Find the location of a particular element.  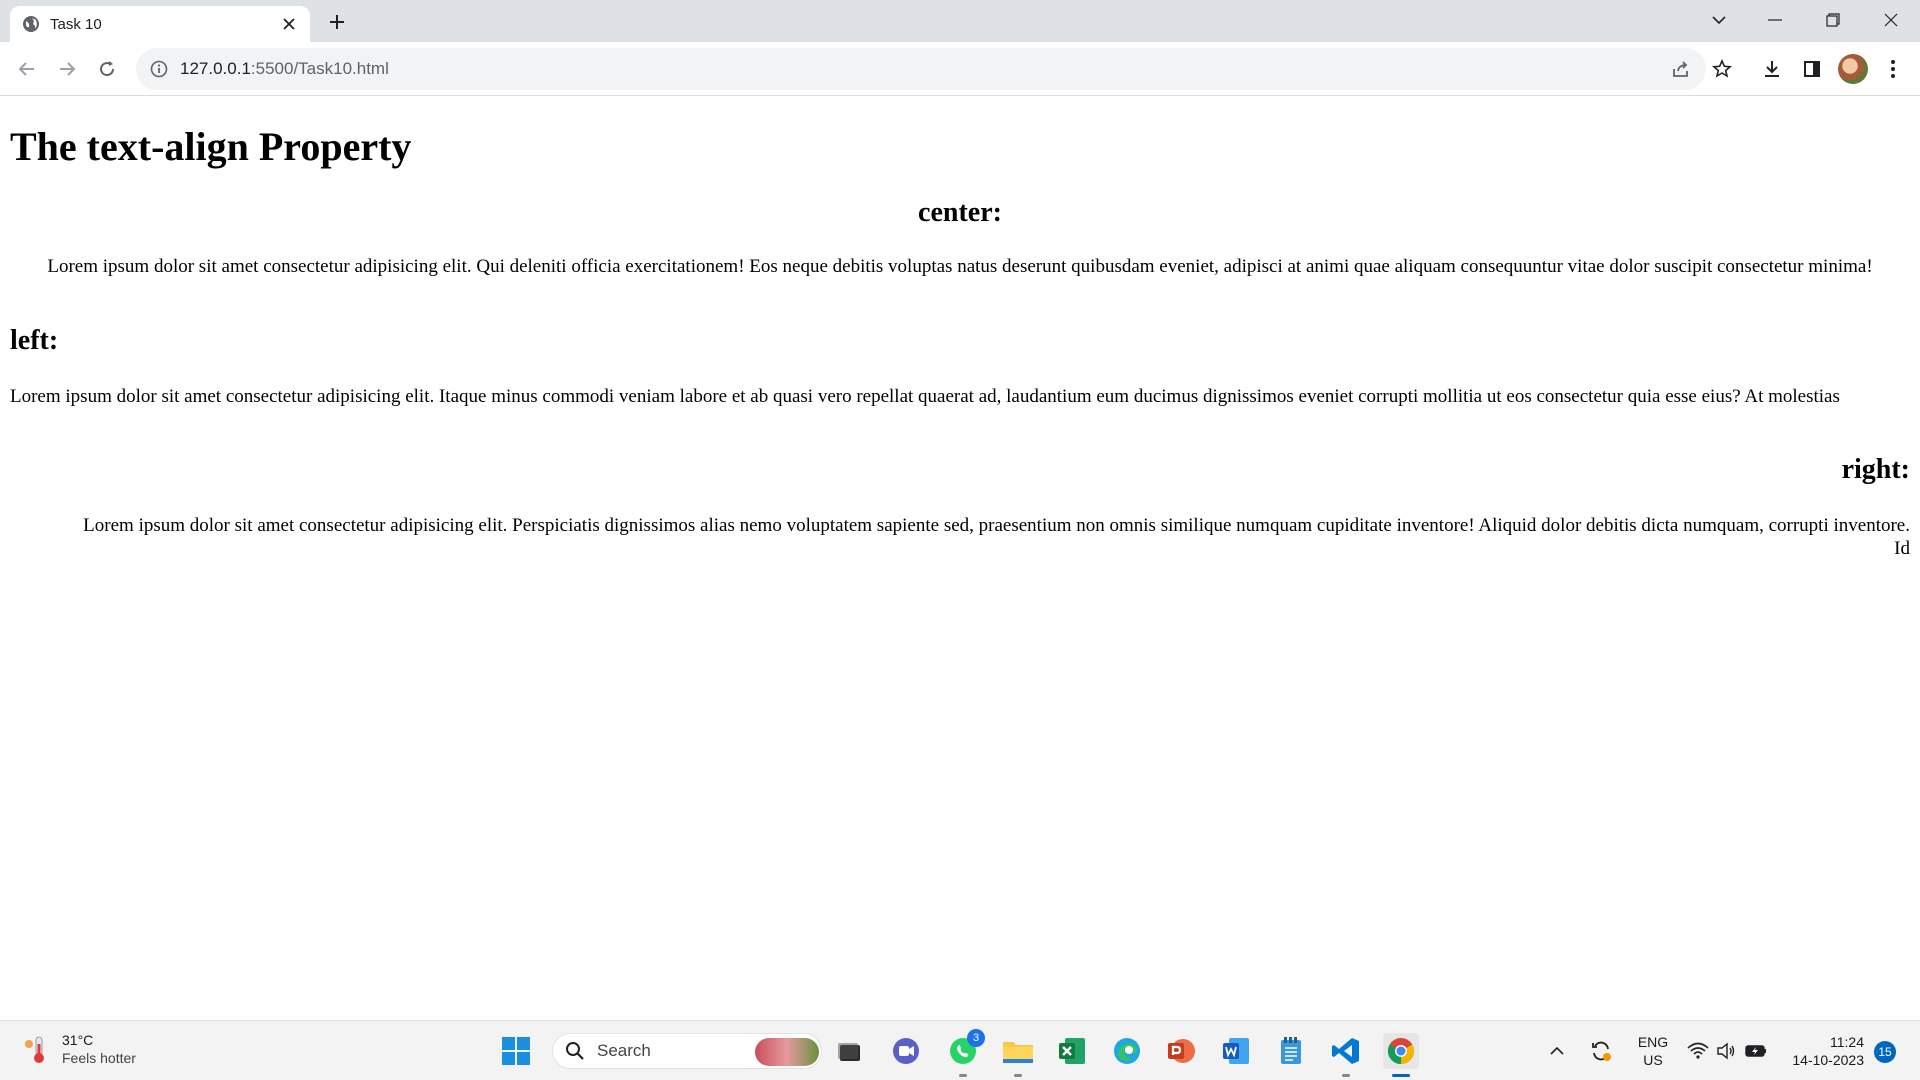

weather-widget: 31°C Feels hotter is located at coordinates (79, 1049).